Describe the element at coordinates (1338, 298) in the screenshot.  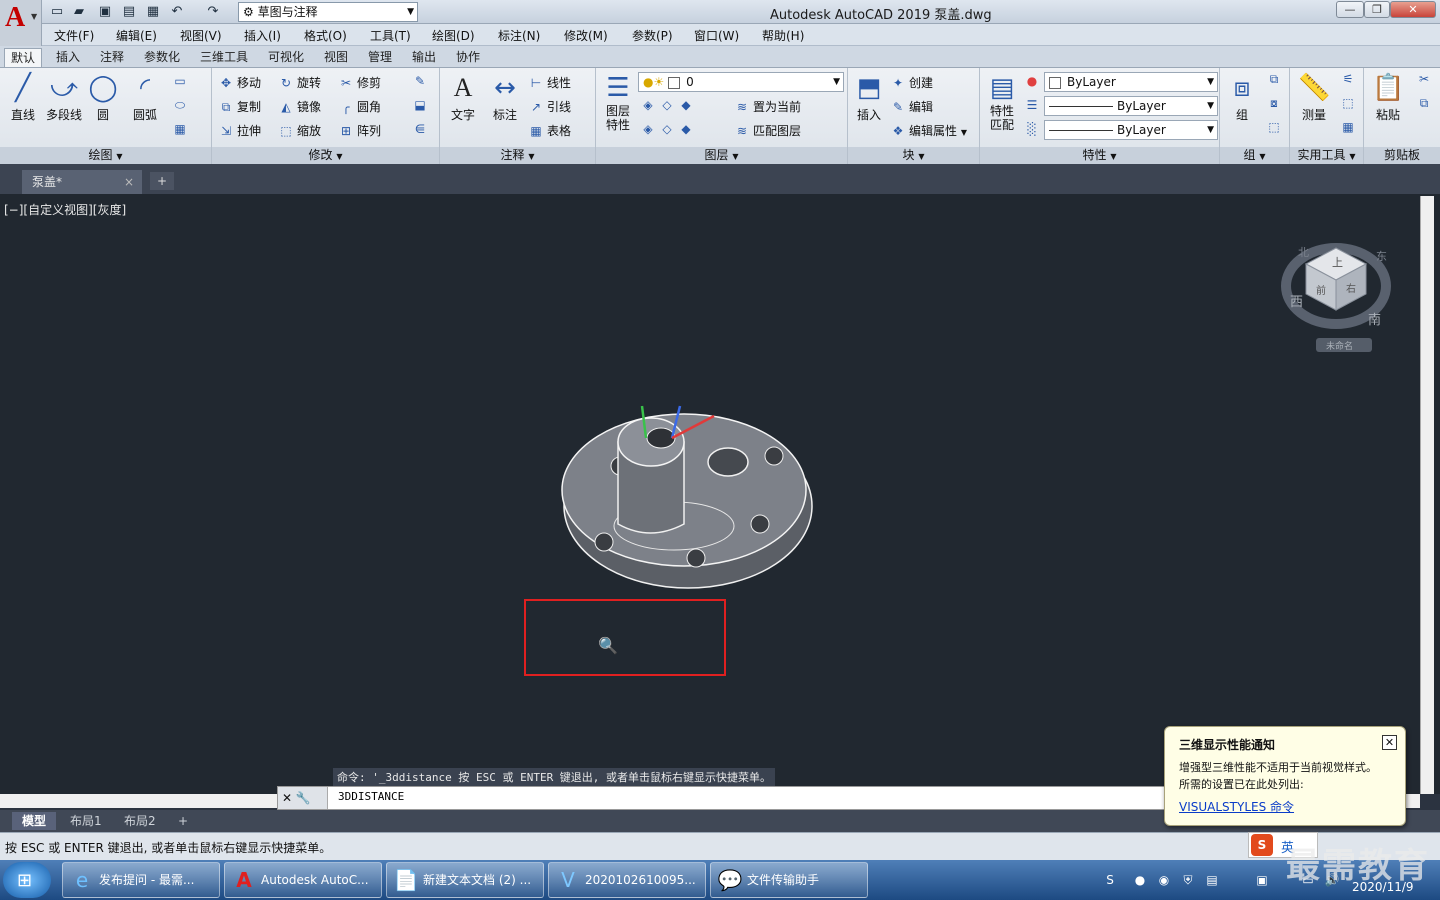
I see `viewcube: 上 前 右 西 南 北 东 未命名` at that location.